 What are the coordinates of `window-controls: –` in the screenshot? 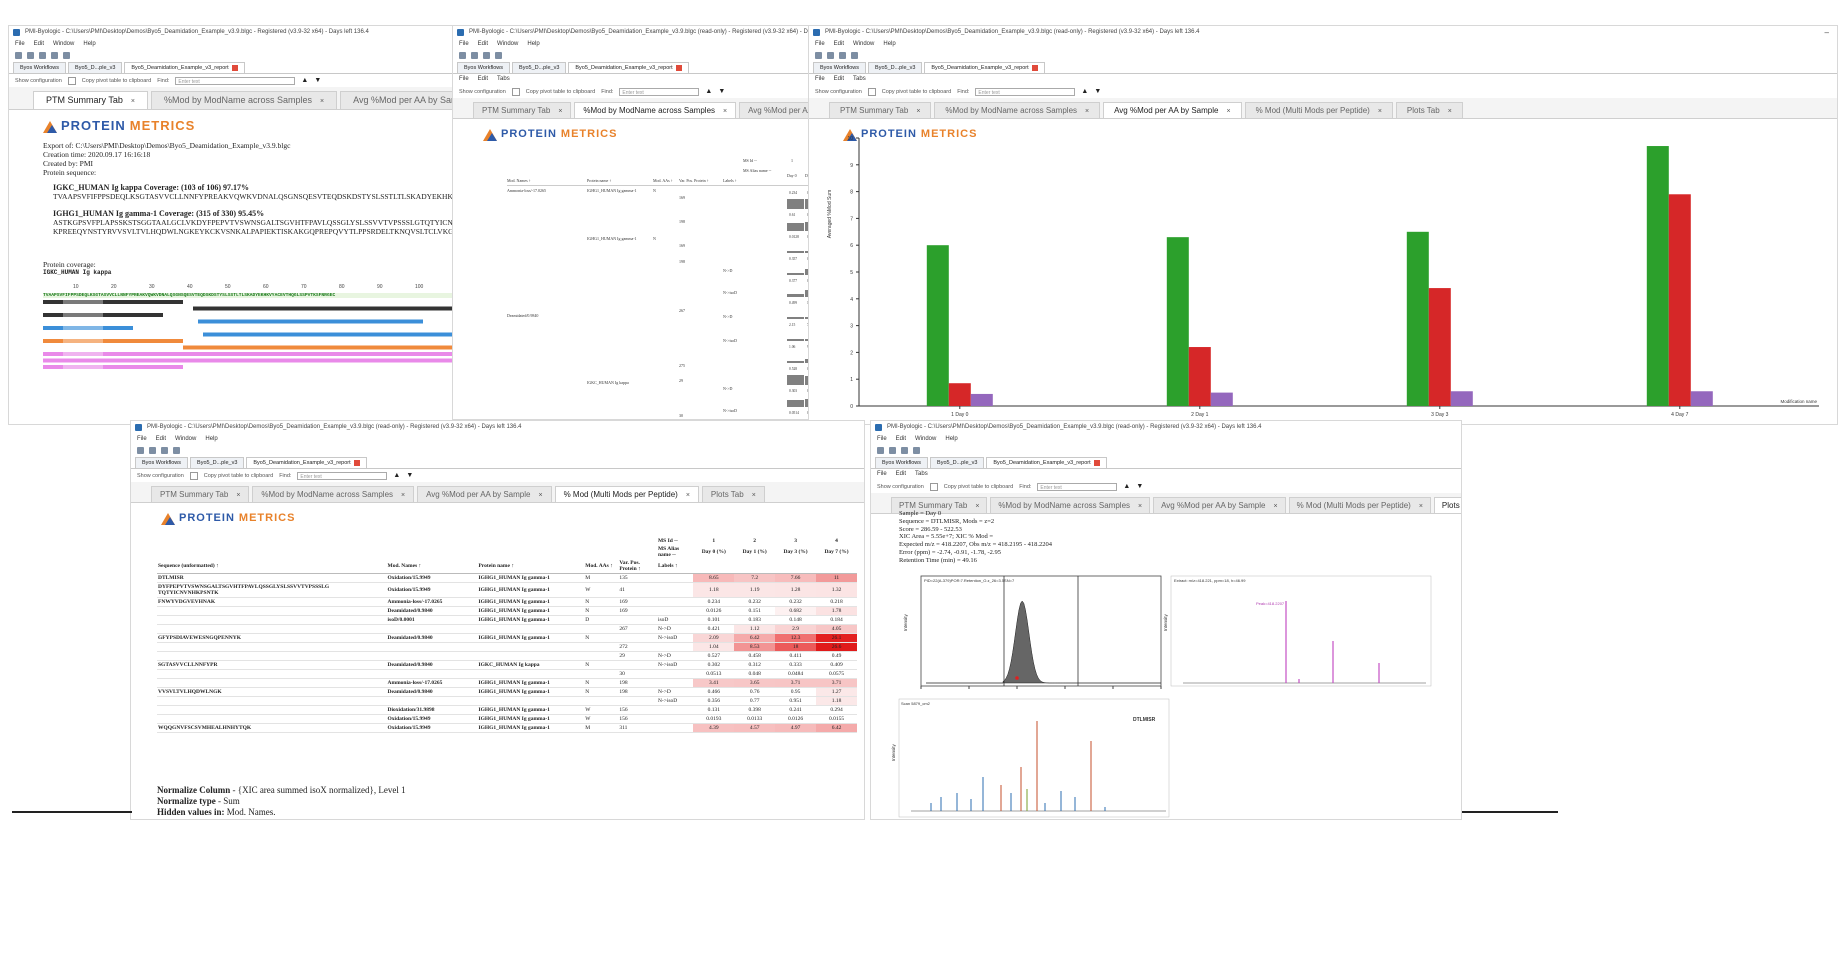 It's located at (1827, 32).